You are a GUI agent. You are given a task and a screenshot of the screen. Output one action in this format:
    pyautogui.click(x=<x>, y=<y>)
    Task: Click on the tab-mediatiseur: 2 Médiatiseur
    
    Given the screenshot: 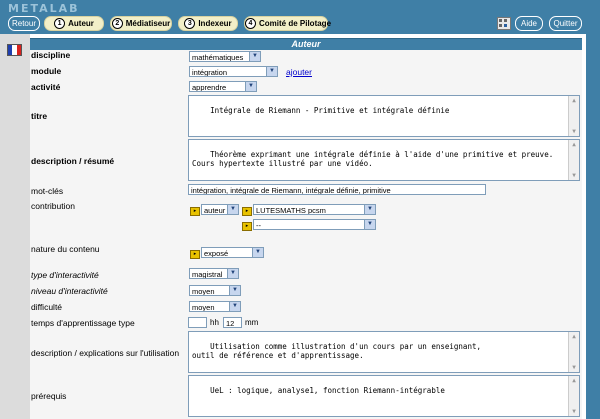 What is the action you would take?
    pyautogui.click(x=141, y=23)
    